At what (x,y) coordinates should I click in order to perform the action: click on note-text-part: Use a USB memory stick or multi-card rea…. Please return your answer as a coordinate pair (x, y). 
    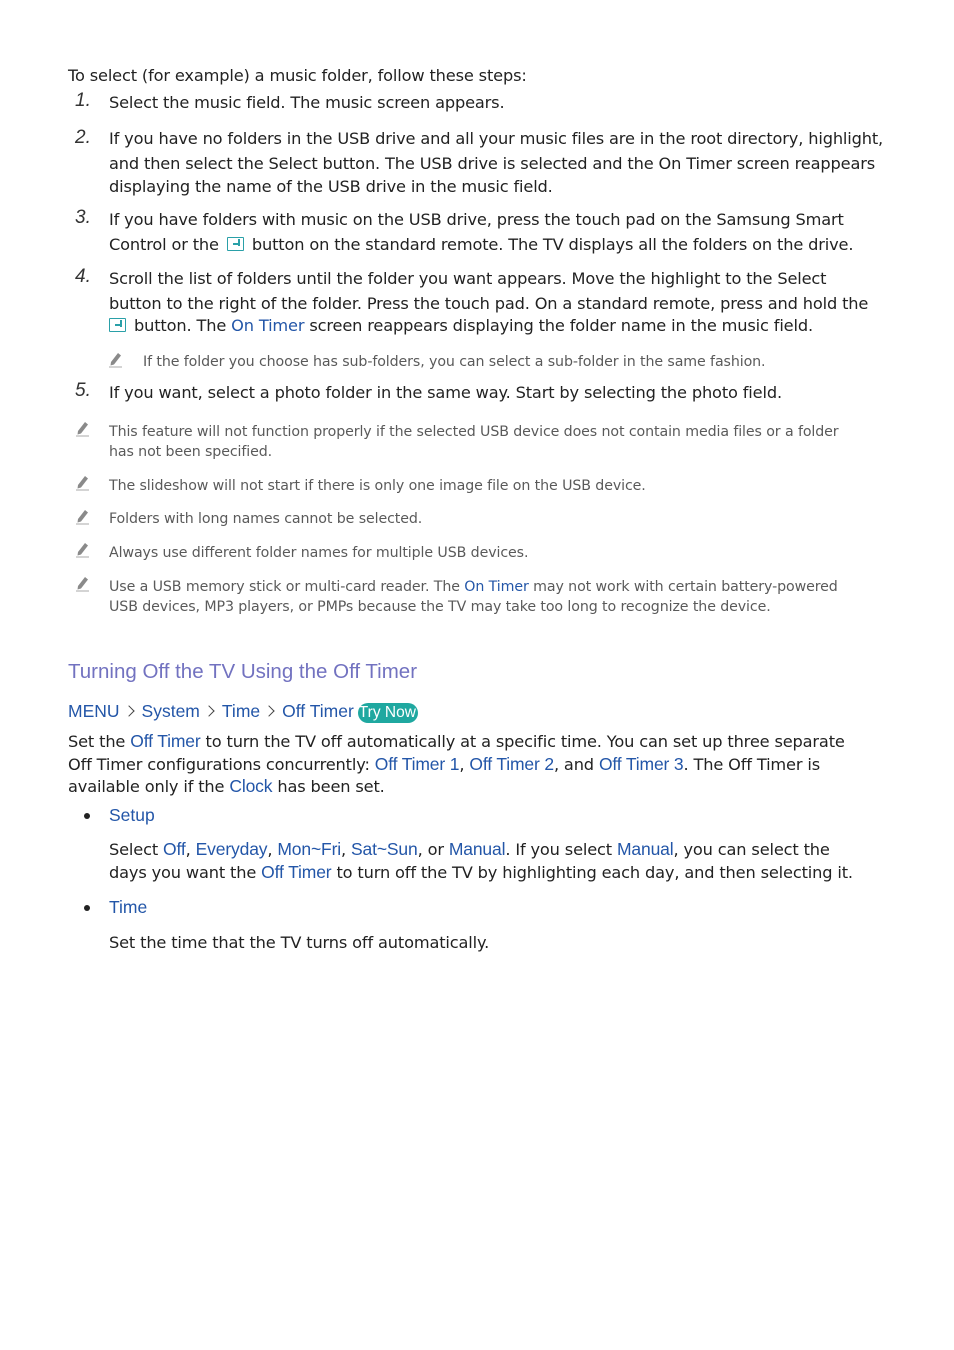
    Looking at the image, I should click on (284, 587).